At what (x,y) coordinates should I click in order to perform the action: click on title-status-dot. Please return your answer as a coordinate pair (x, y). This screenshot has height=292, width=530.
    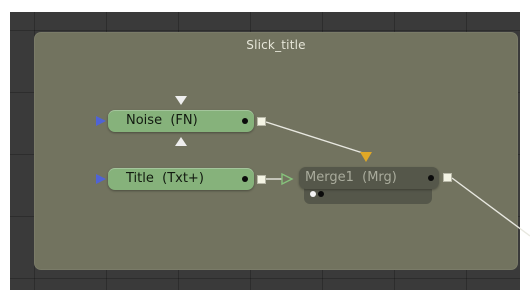
    Looking at the image, I should click on (245, 179).